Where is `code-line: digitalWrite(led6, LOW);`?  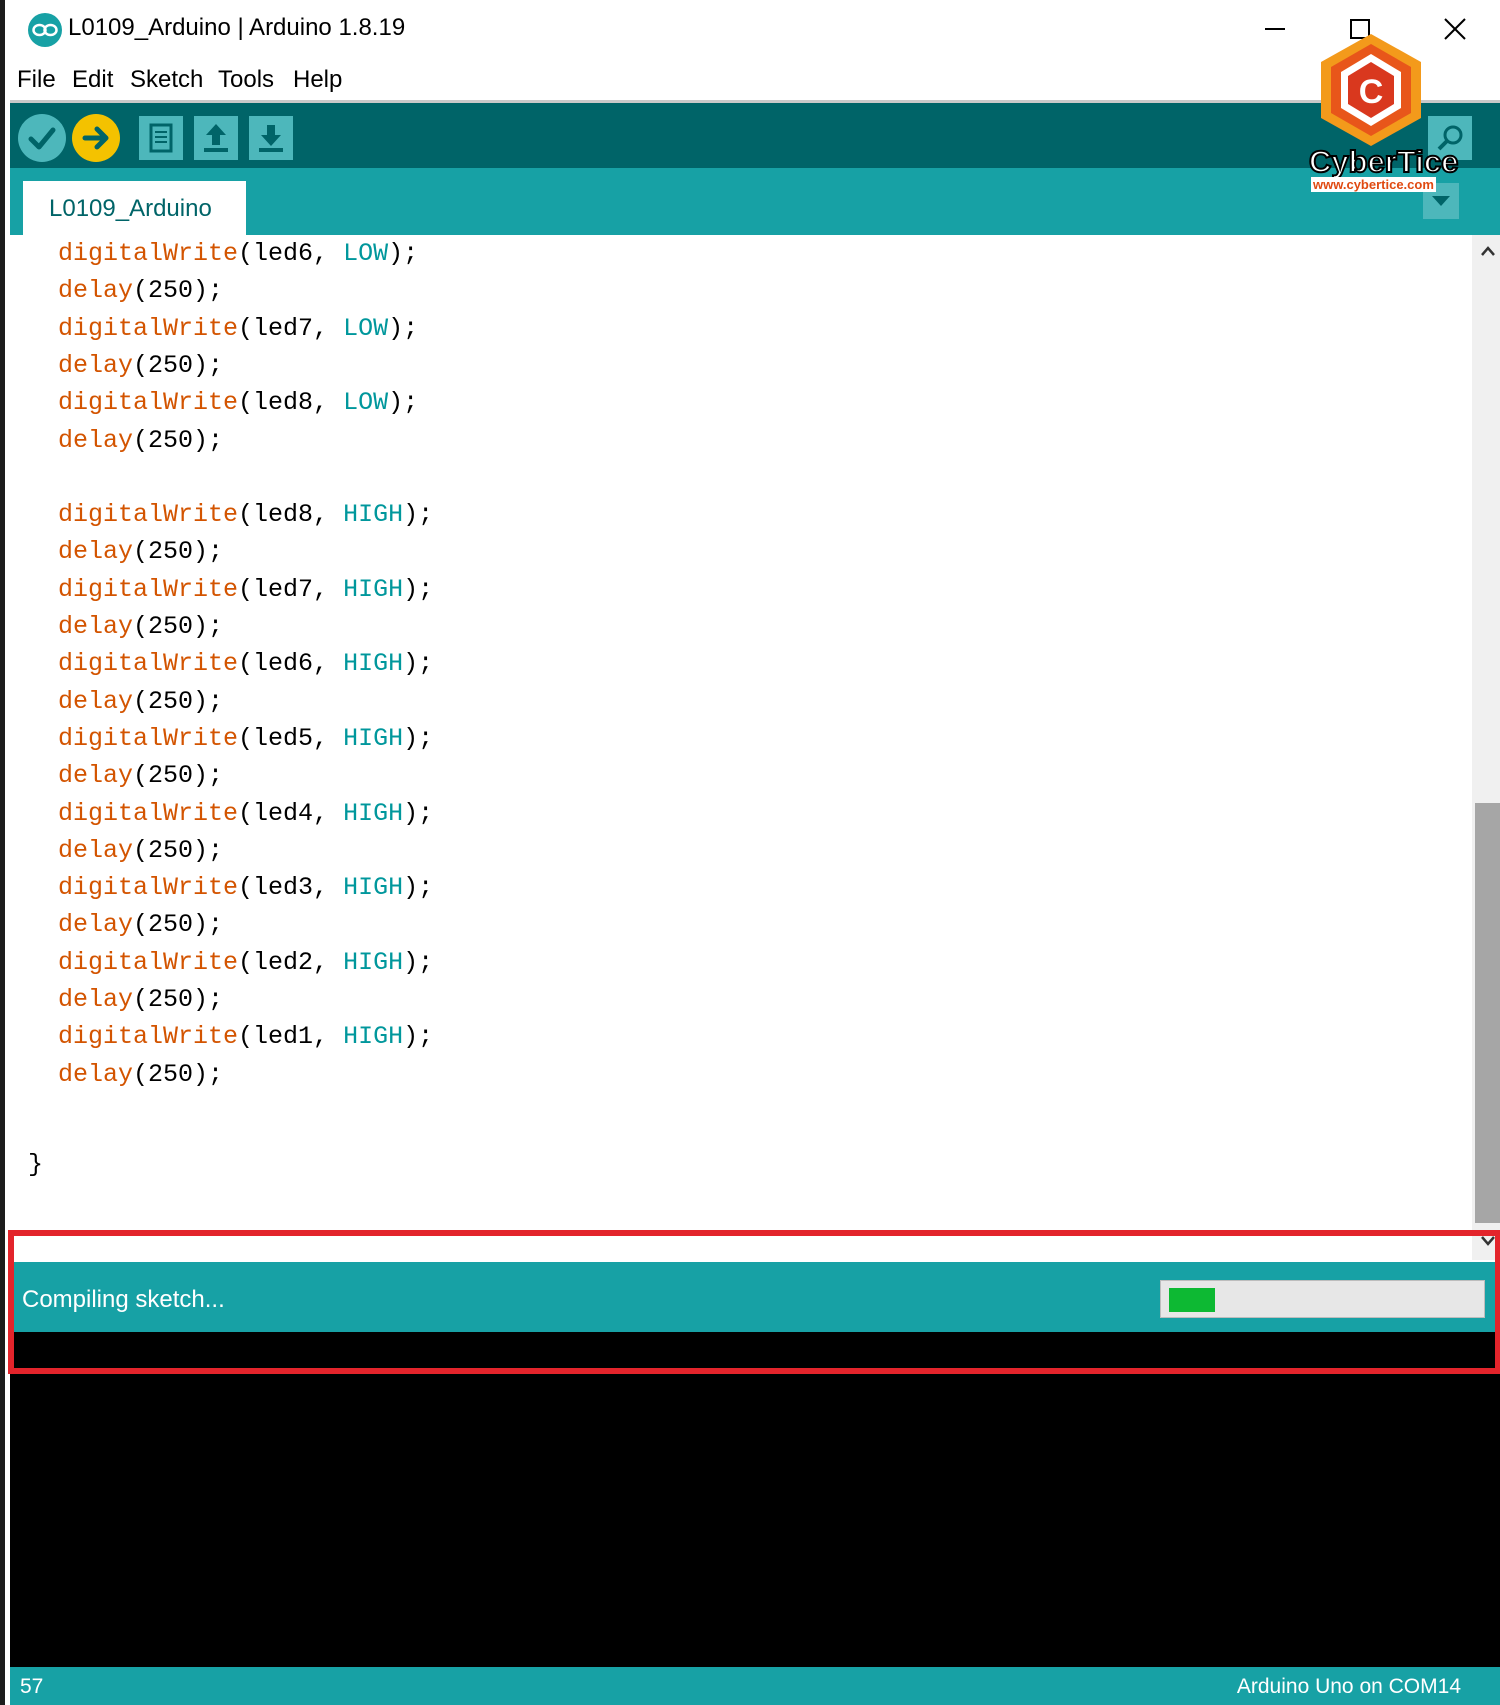
code-line: digitalWrite(led6, LOW); is located at coordinates (238, 259).